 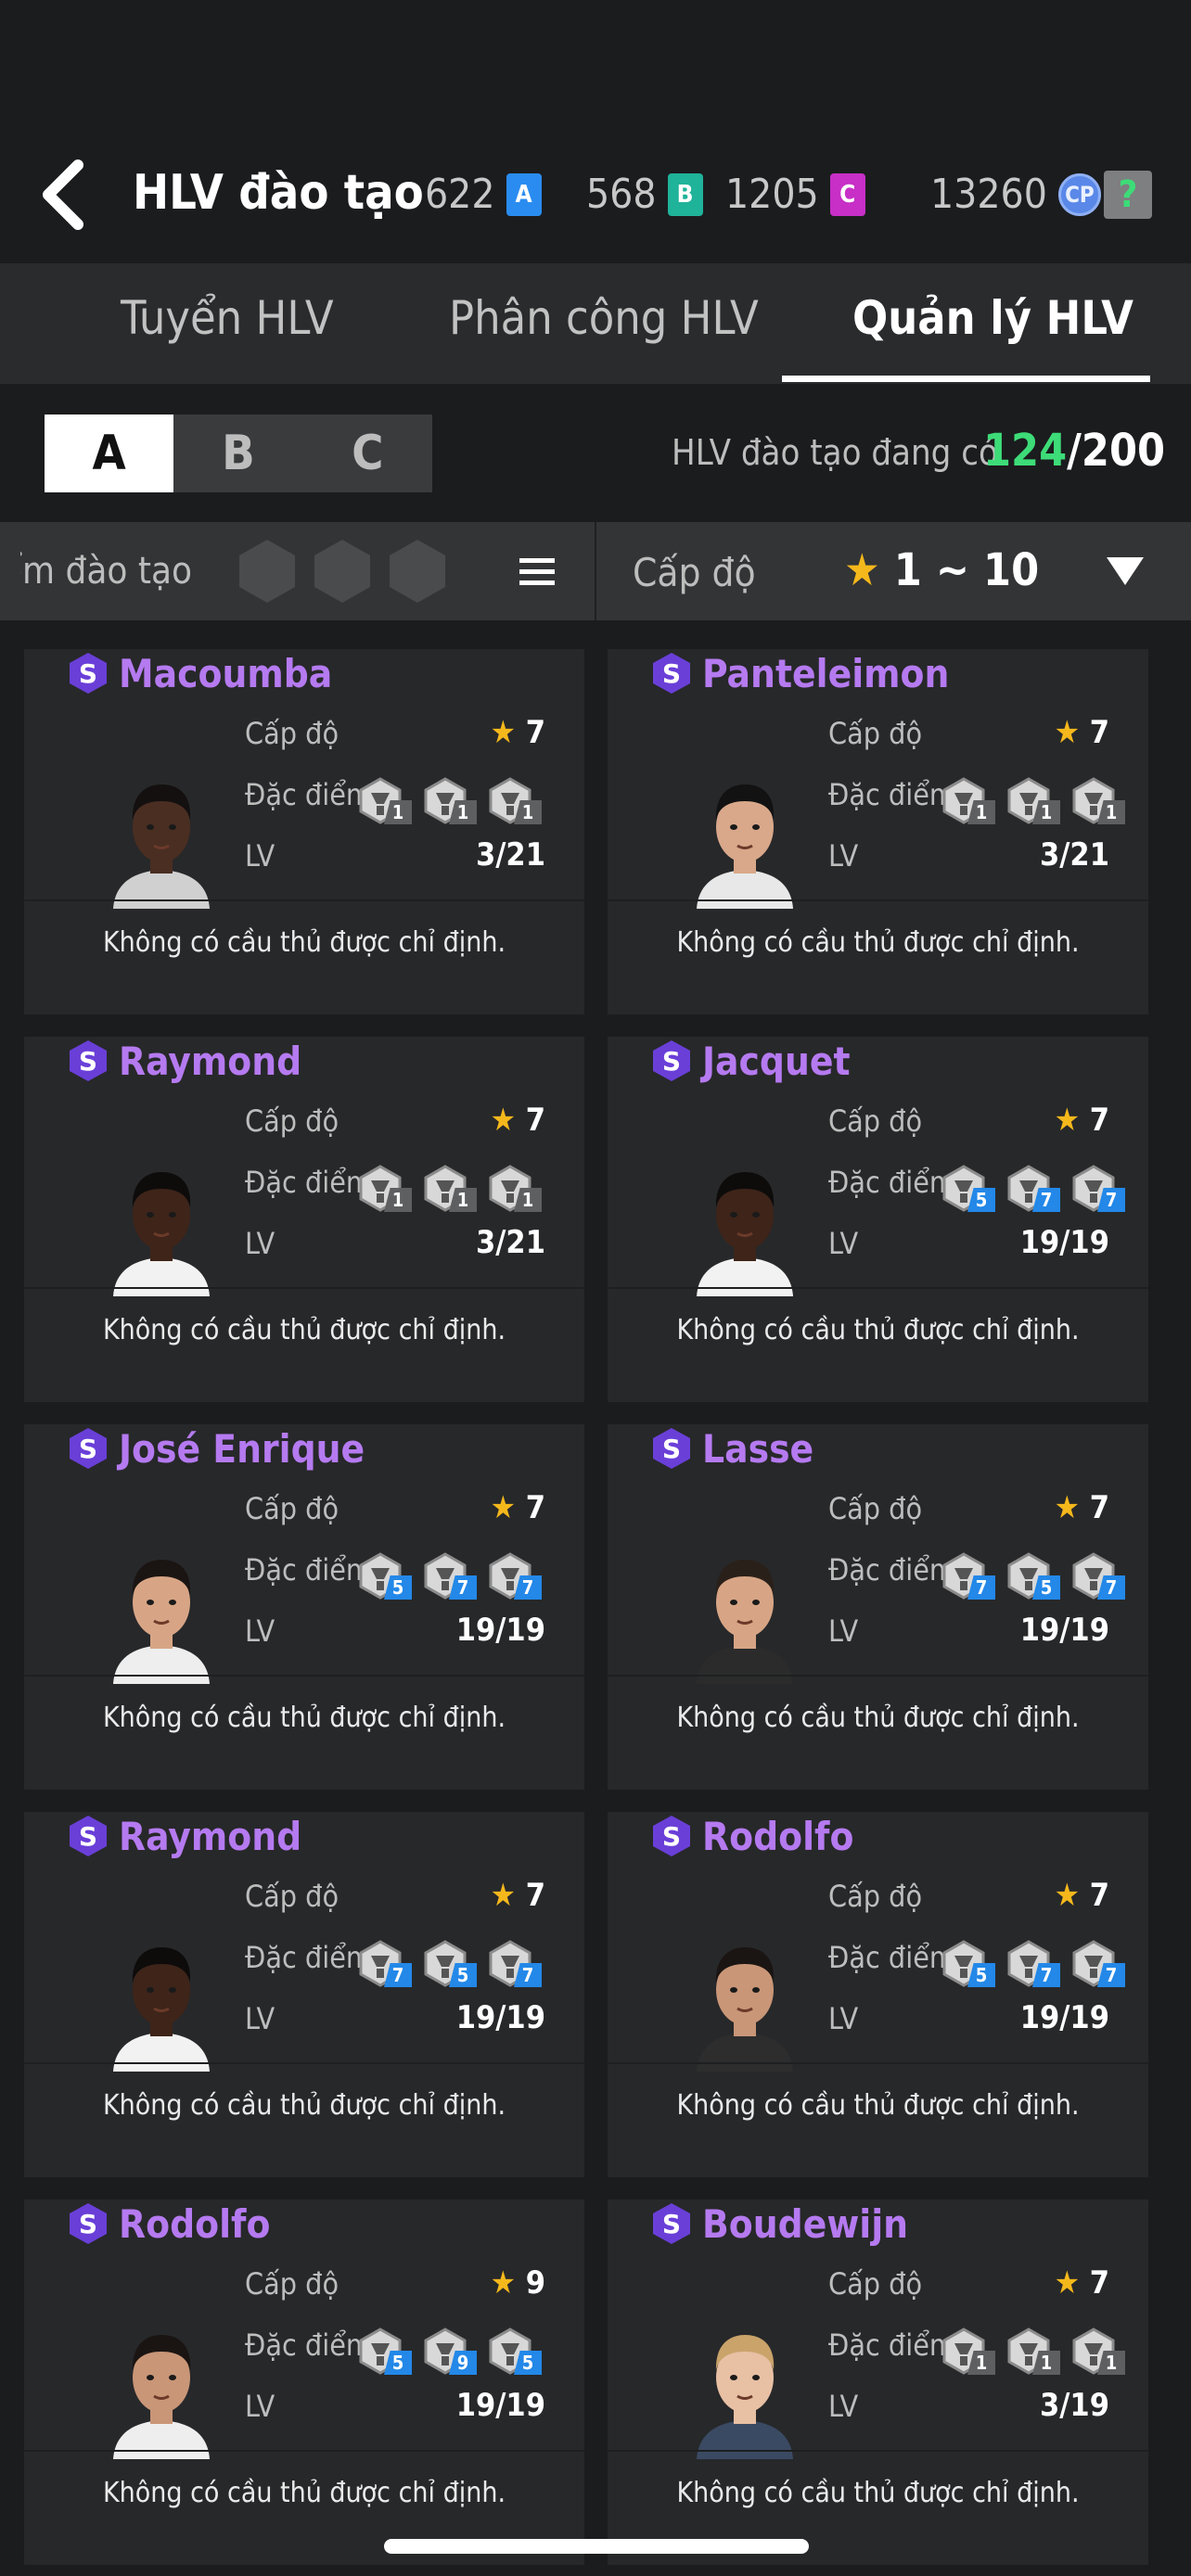 What do you see at coordinates (228, 318) in the screenshot?
I see `tab-recruit-coach: Tuyển HLV` at bounding box center [228, 318].